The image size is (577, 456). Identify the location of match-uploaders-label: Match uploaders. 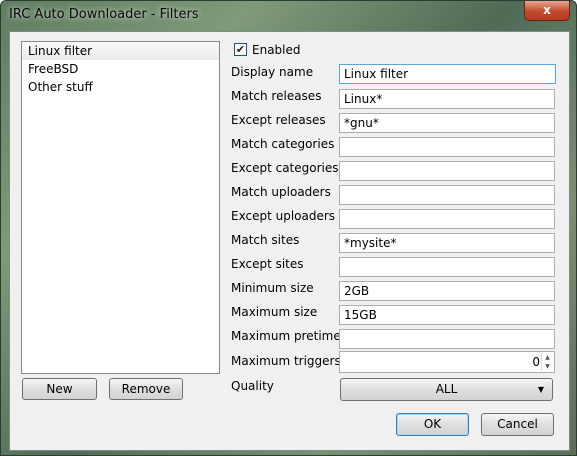
(281, 192).